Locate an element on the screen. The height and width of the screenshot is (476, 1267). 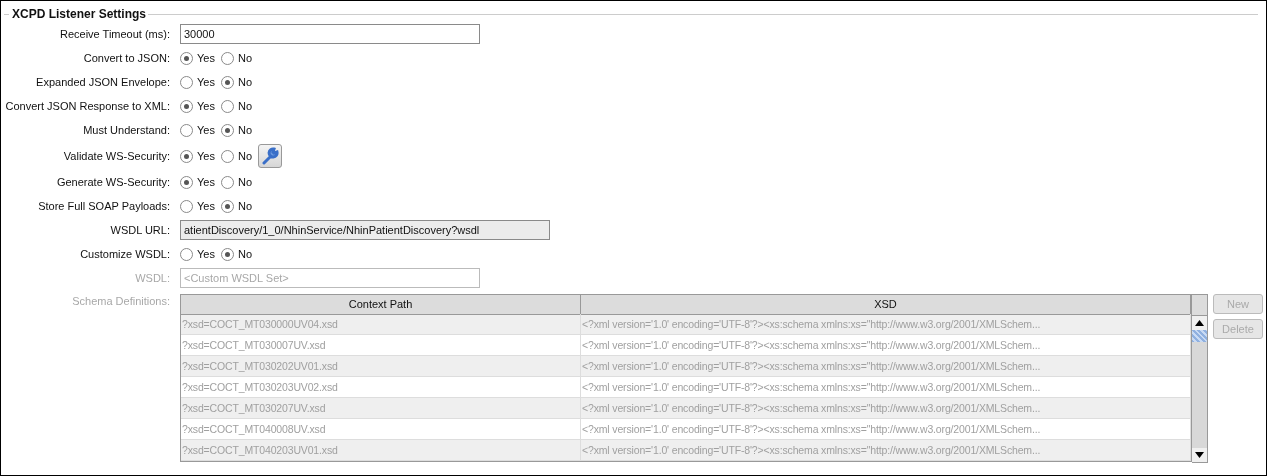
scroll-down-icon is located at coordinates (1199, 455).